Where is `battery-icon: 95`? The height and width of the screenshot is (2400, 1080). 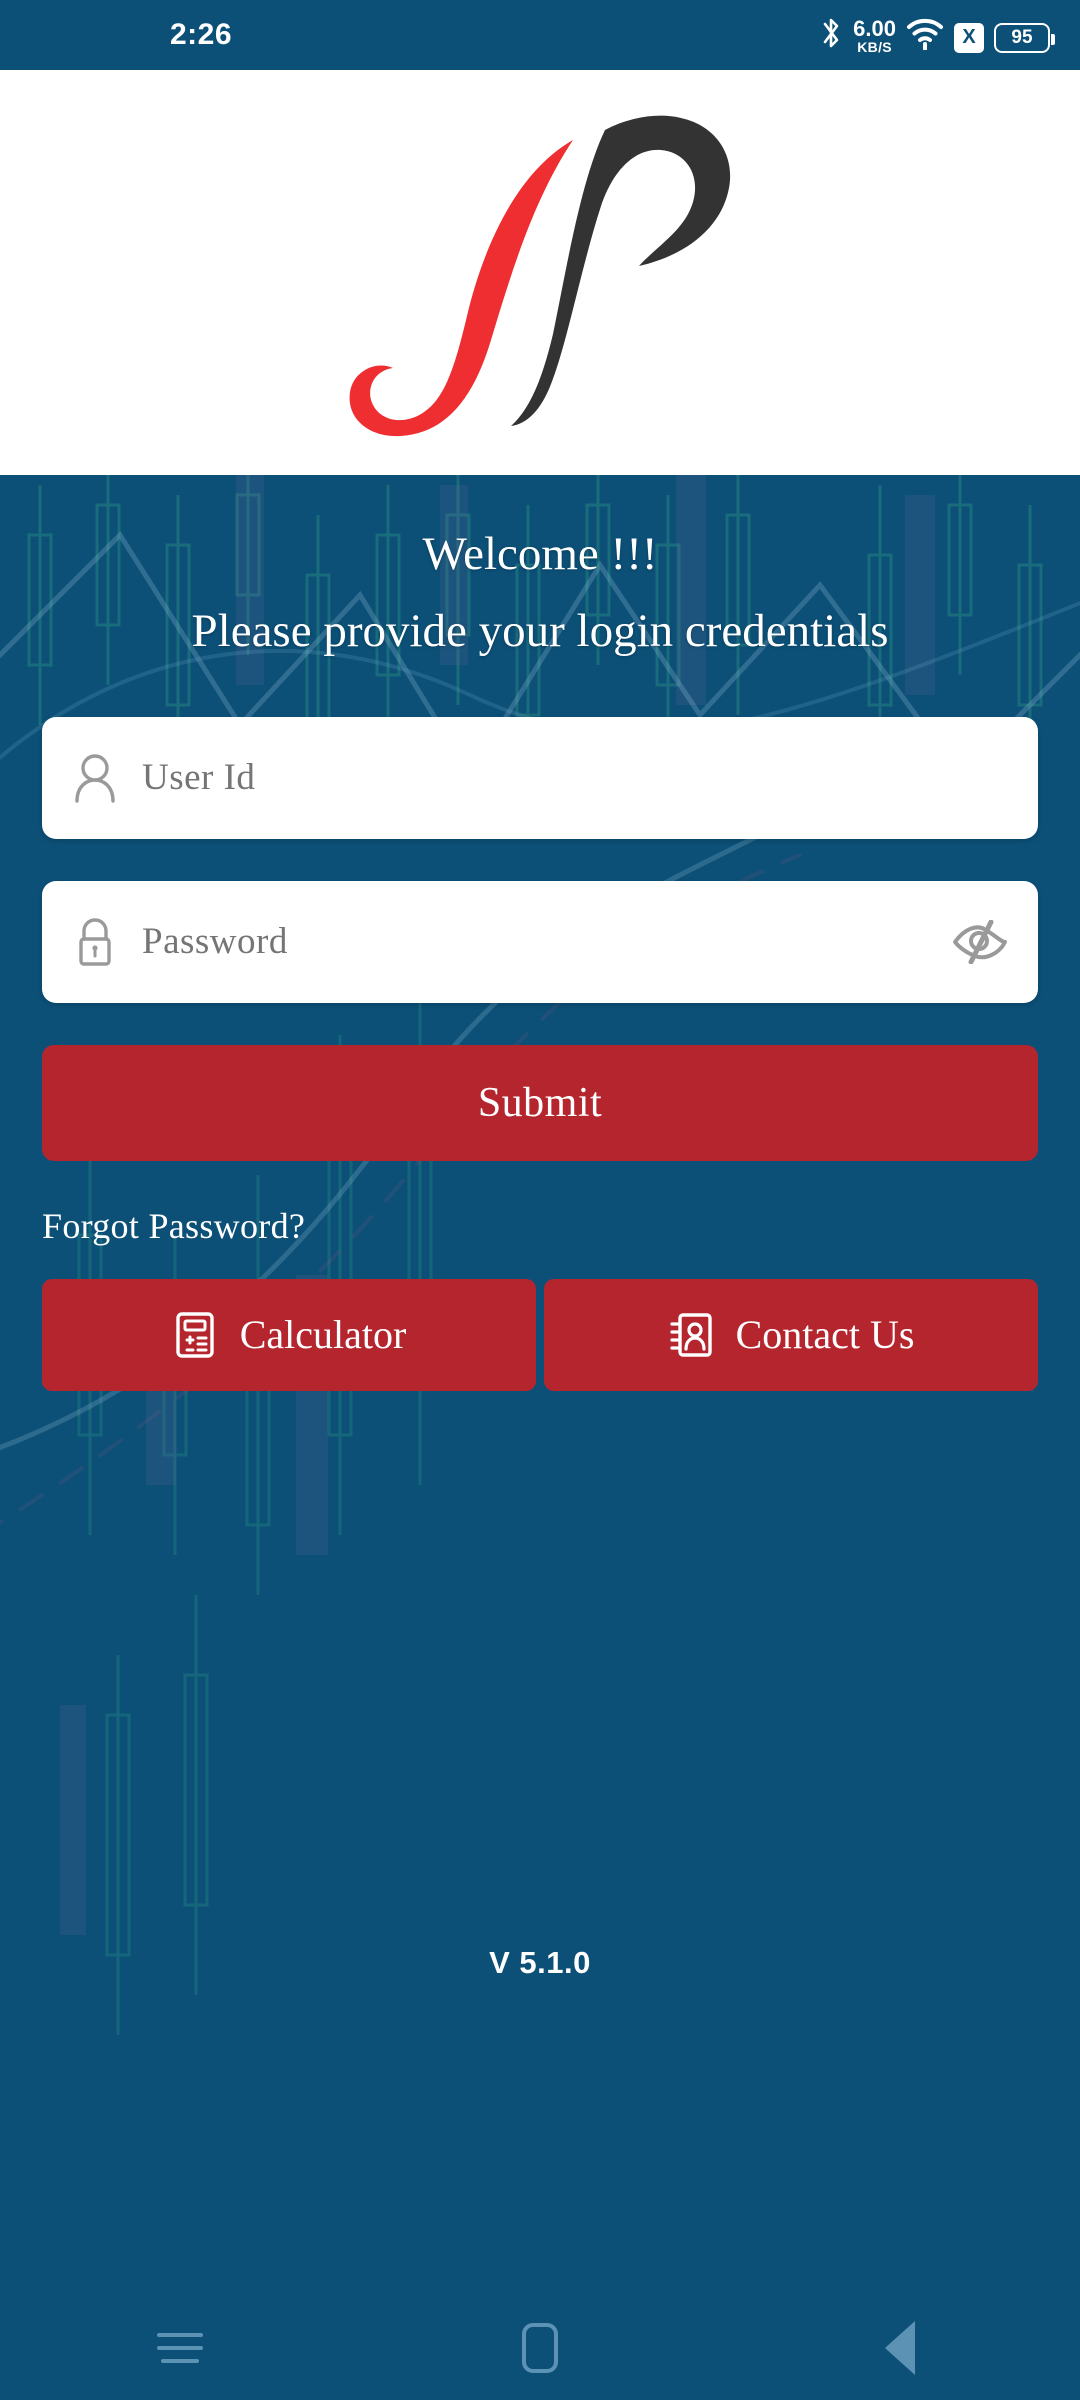
battery-icon: 95 is located at coordinates (1024, 37).